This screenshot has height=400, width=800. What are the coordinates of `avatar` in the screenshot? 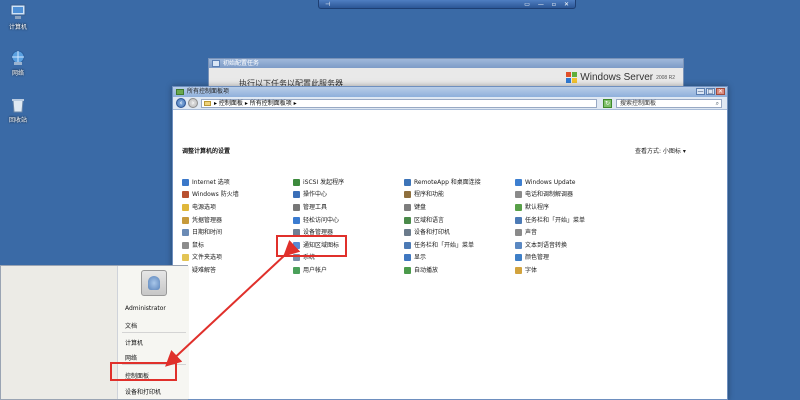 It's located at (154, 283).